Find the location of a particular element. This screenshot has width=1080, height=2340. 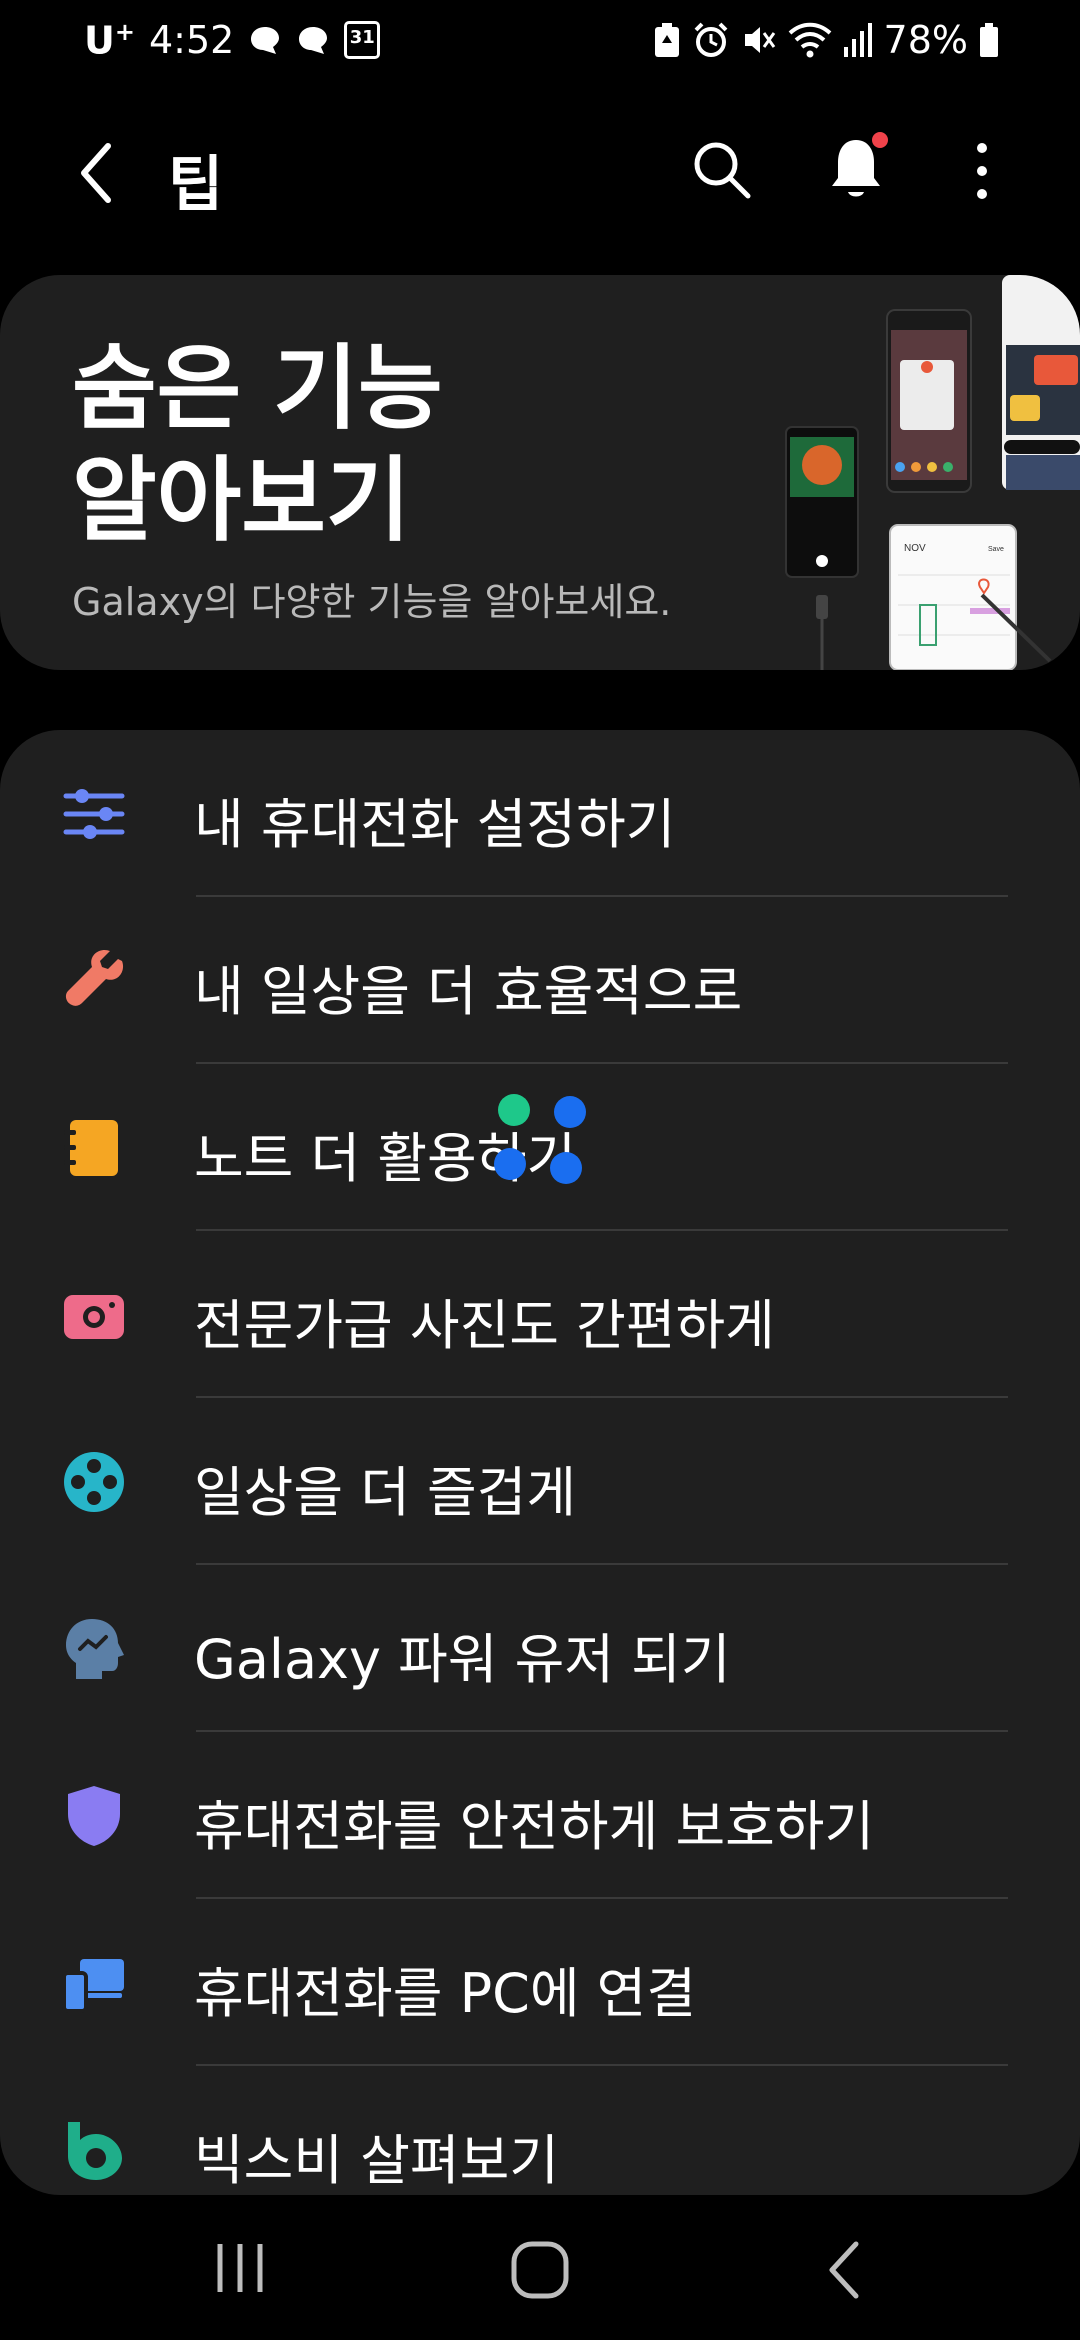

list-item-label: 휴대전화를 PC에 연결 is located at coordinates (445, 1993).